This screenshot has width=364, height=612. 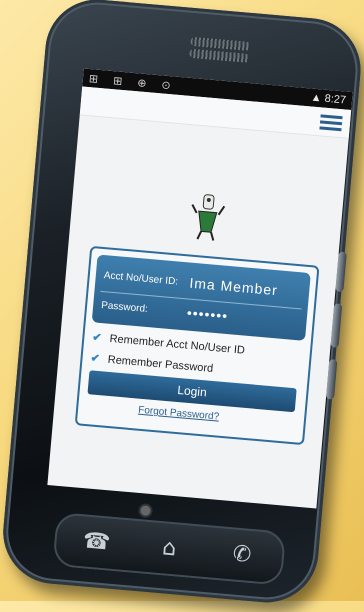 What do you see at coordinates (179, 414) in the screenshot?
I see `forgot-password-link: Forgot Password?` at bounding box center [179, 414].